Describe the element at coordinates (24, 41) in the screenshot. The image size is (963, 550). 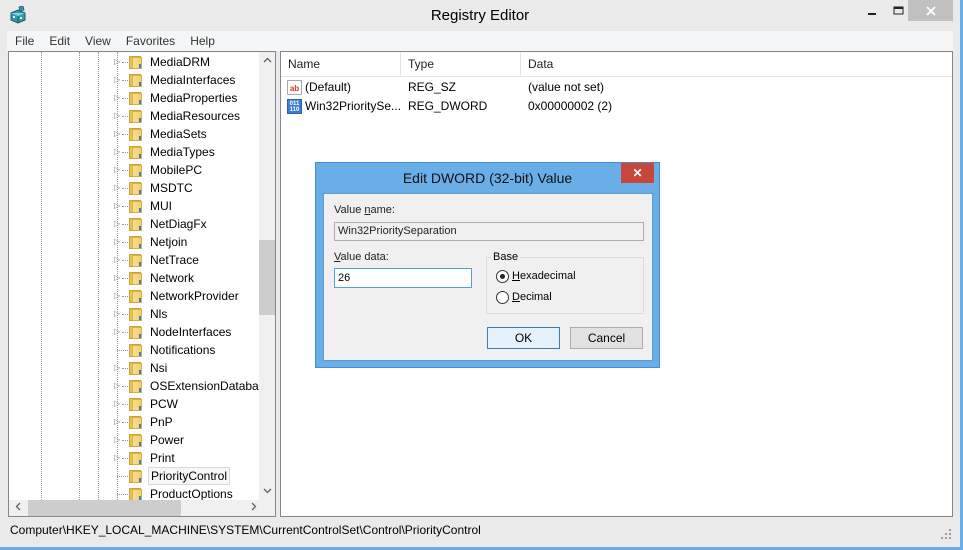
I see `menu-file: File` at that location.